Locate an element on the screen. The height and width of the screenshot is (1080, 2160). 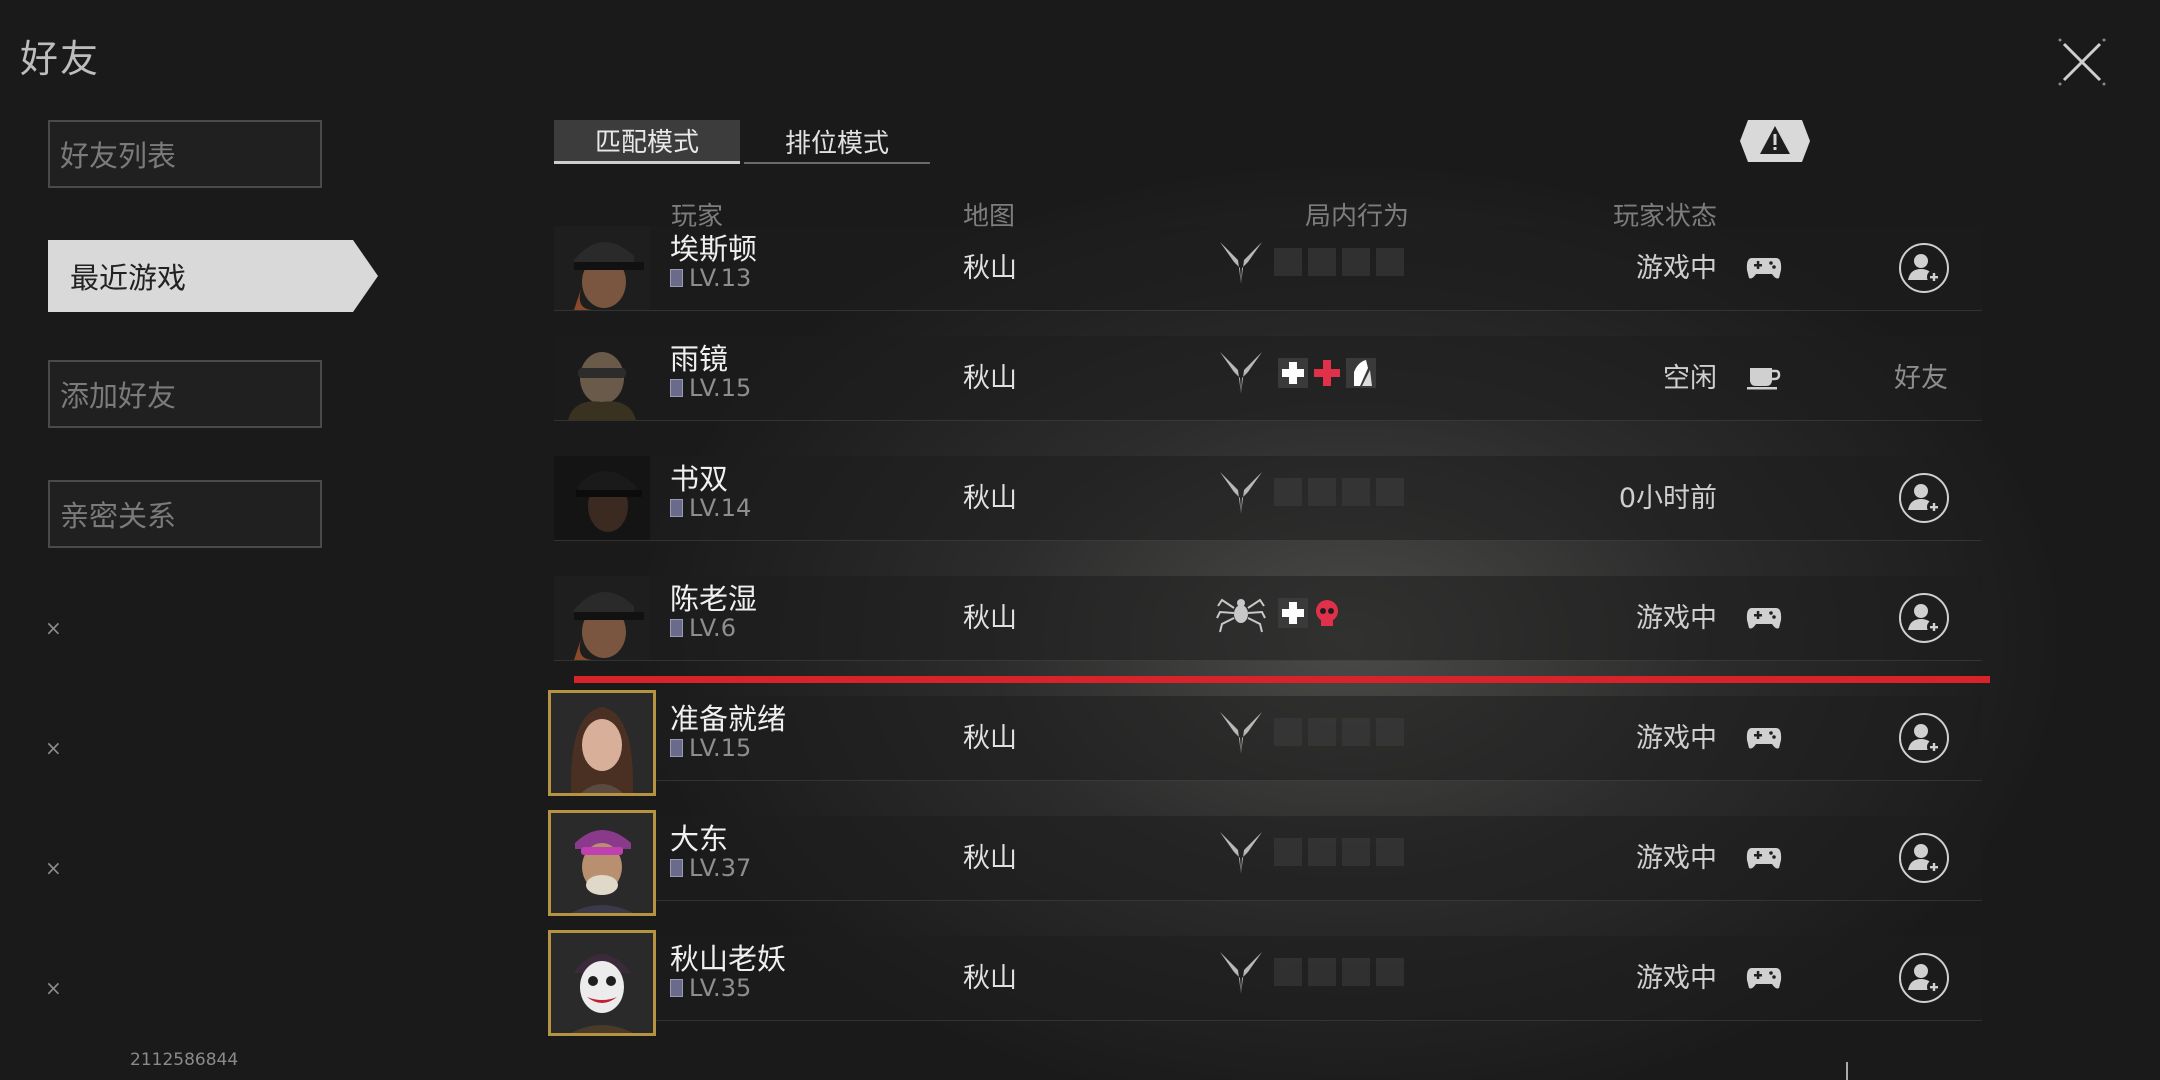
player-name: 大东 is located at coordinates (699, 839).